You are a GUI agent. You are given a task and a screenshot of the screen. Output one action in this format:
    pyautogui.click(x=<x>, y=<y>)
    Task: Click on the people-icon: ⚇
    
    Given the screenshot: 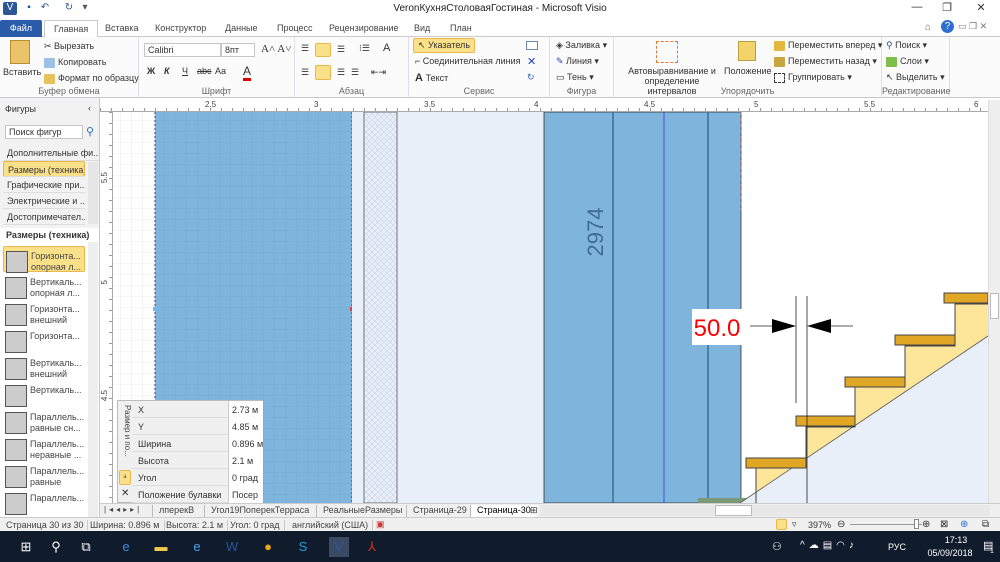 What is the action you would take?
    pyautogui.click(x=777, y=546)
    